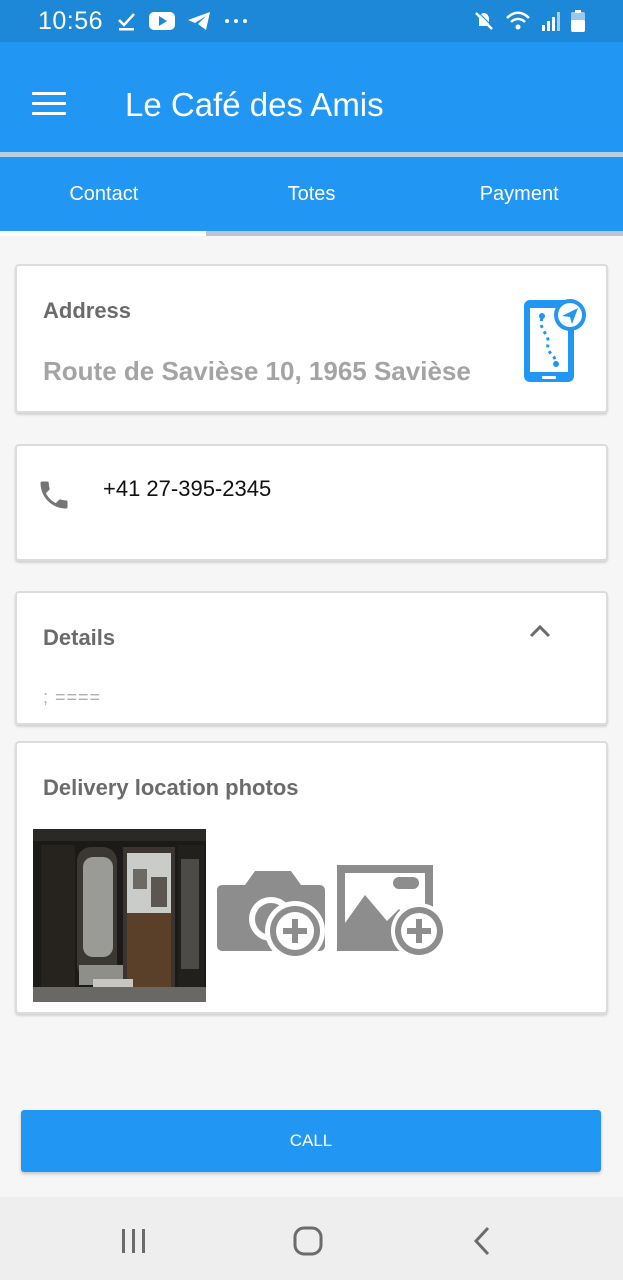 Image resolution: width=623 pixels, height=1280 pixels. I want to click on details-card: Details ; ====, so click(311, 658).